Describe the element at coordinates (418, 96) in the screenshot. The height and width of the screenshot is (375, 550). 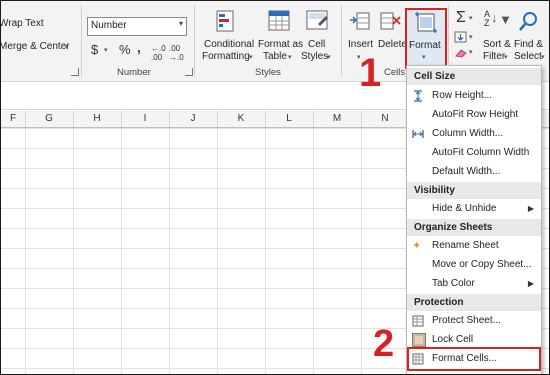
I see `row-height-icon` at that location.